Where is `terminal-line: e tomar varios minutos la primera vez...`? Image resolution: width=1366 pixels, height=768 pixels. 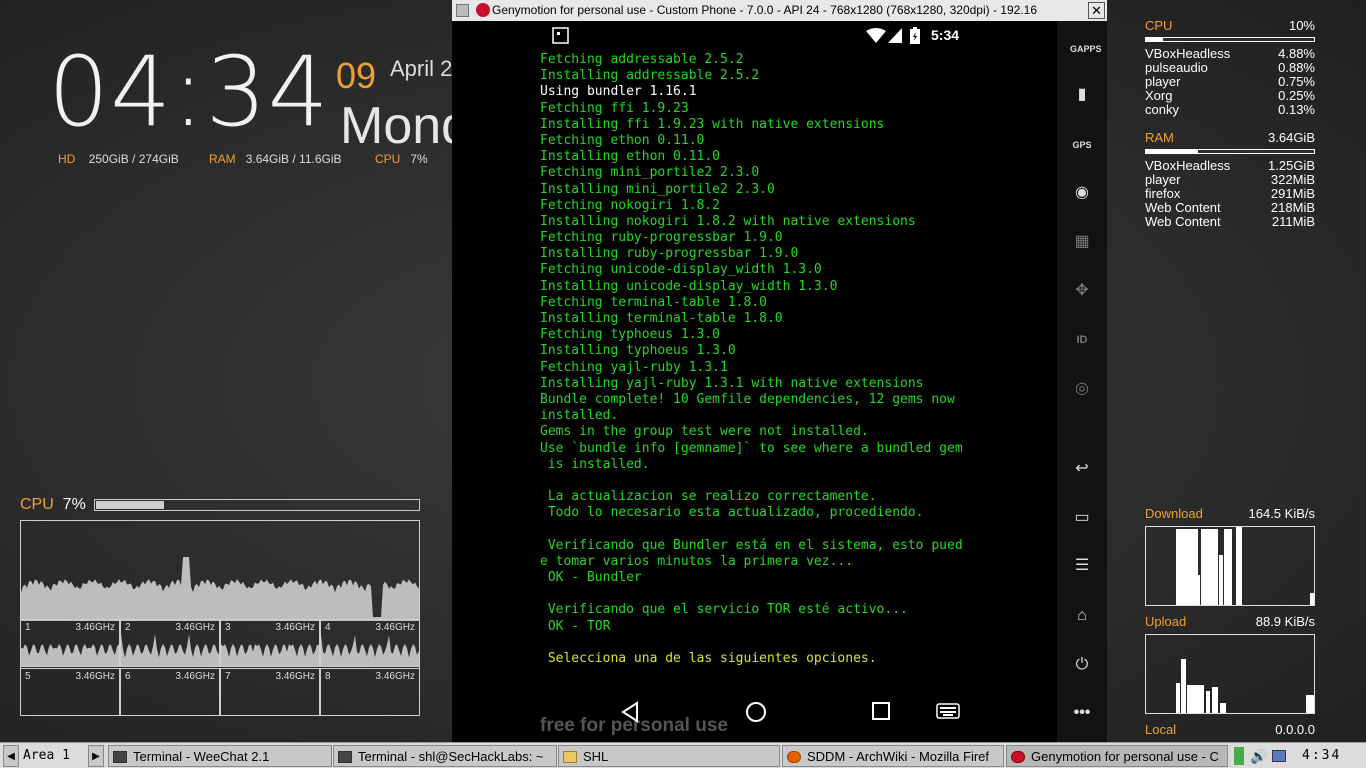 terminal-line: e tomar varios minutos la primera vez... is located at coordinates (697, 561).